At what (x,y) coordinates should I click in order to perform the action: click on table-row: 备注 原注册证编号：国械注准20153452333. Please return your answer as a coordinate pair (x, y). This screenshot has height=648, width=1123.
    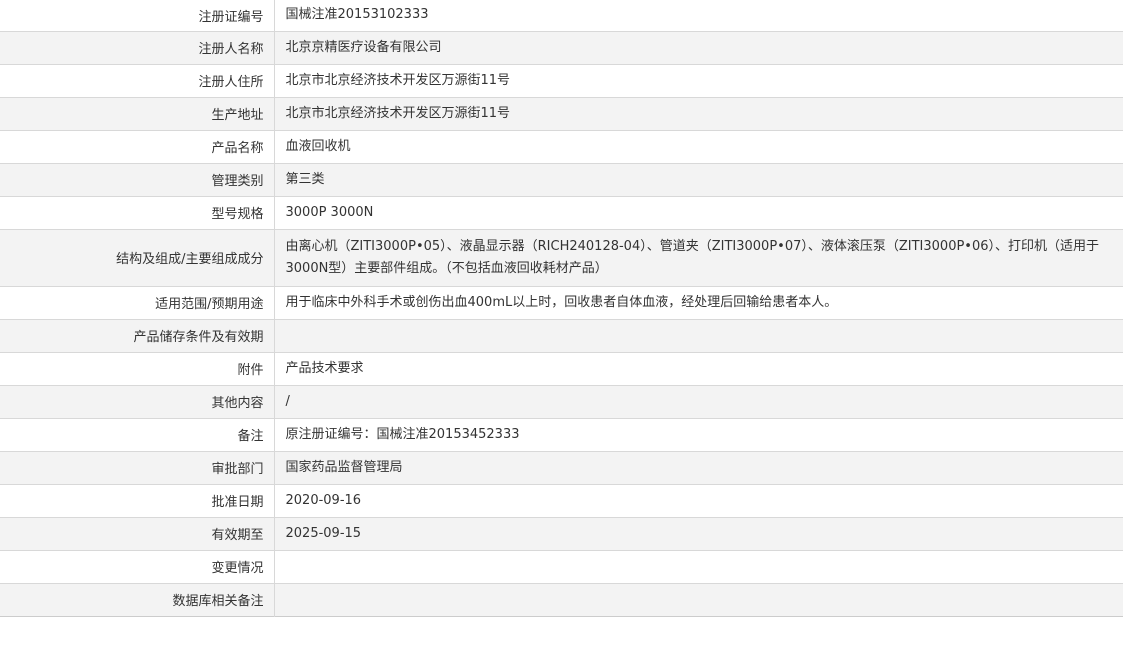
    Looking at the image, I should click on (561, 434).